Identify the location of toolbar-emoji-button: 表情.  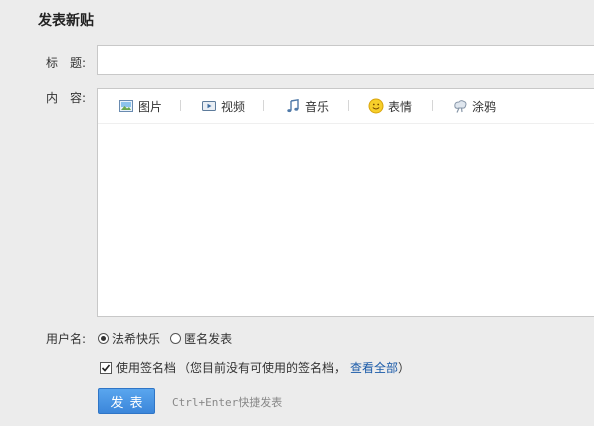
(390, 106).